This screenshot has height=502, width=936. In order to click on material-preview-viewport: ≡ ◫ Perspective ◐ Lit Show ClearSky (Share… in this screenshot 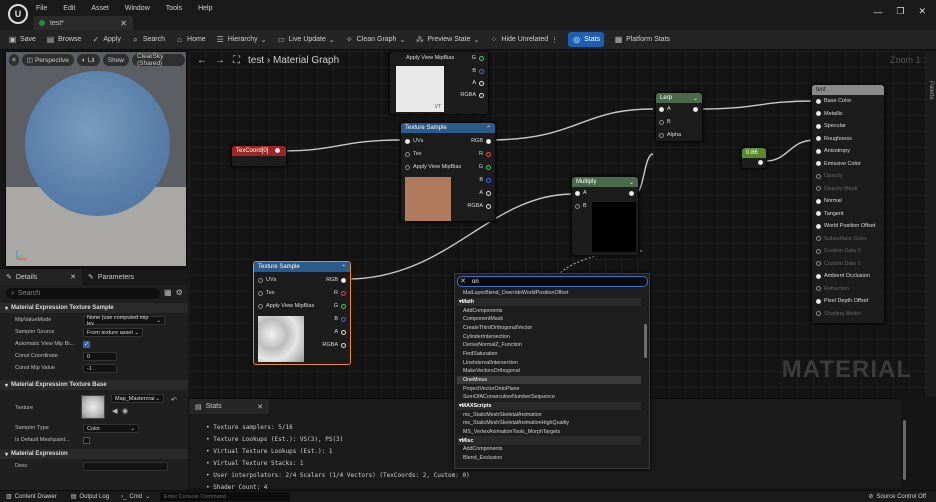, I will do `click(96, 159)`.